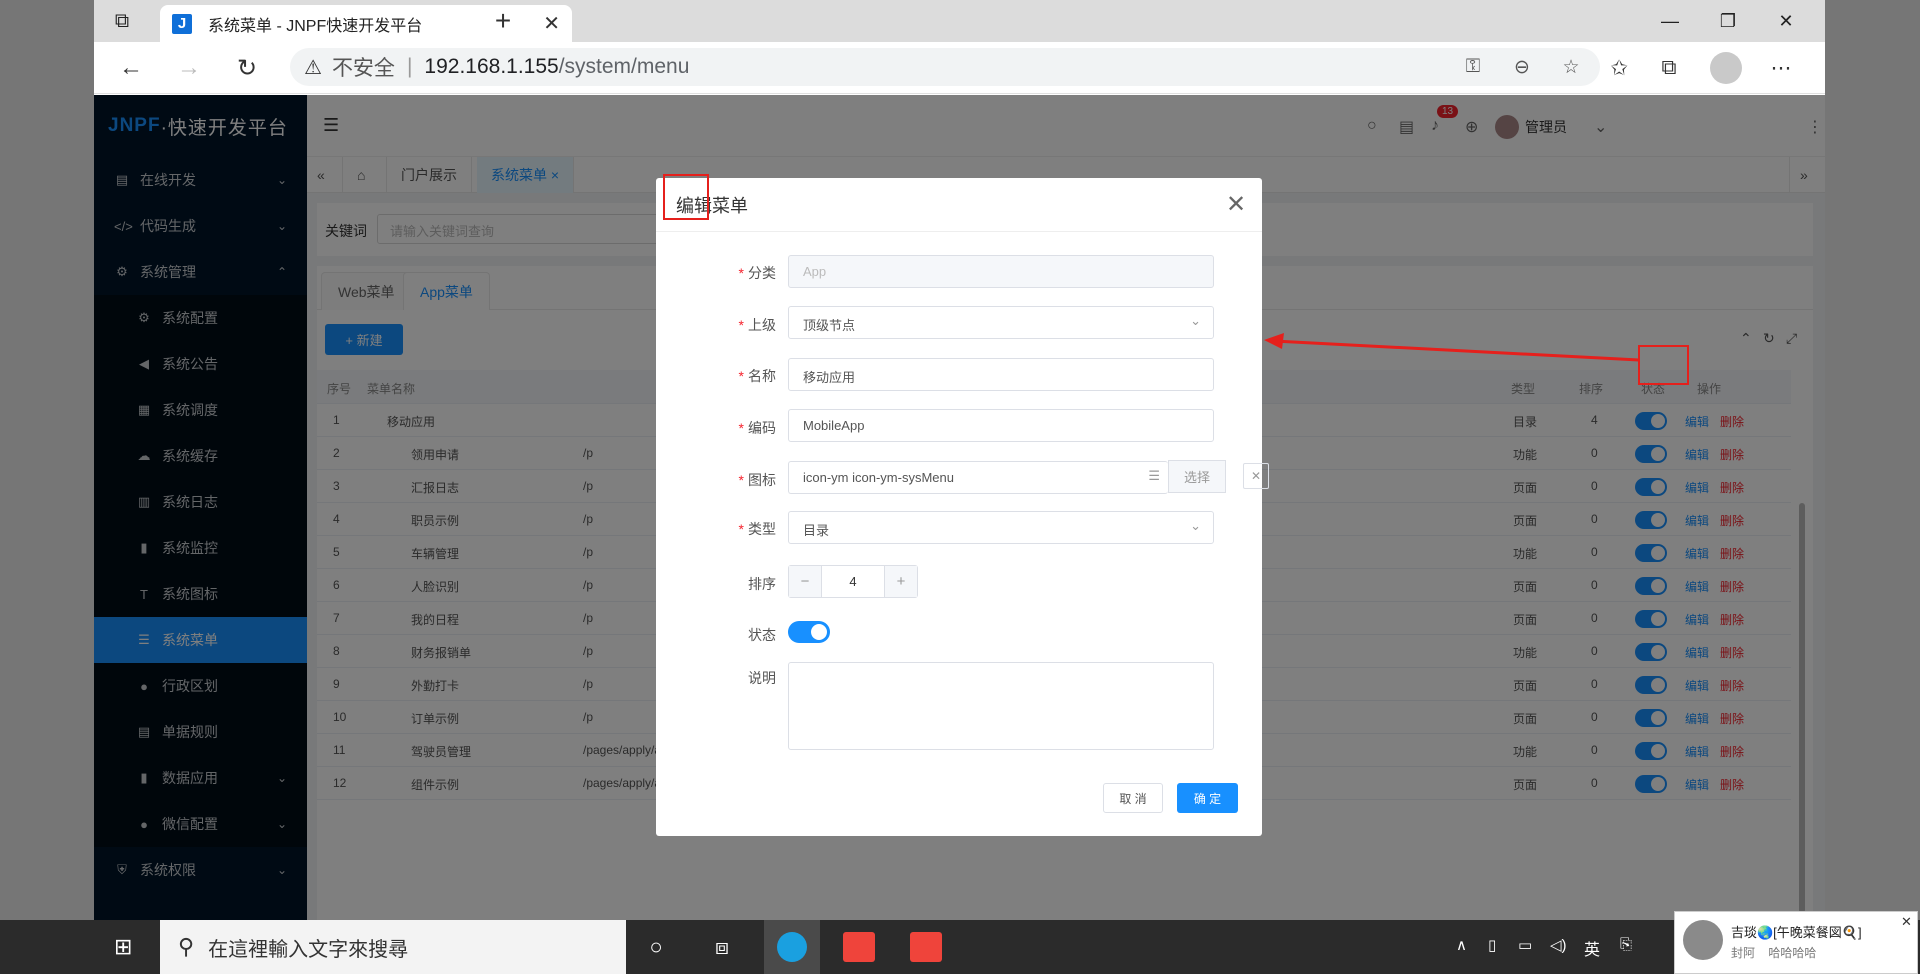 This screenshot has height=974, width=1920. I want to click on add-favorite-icon: ☆, so click(1571, 67).